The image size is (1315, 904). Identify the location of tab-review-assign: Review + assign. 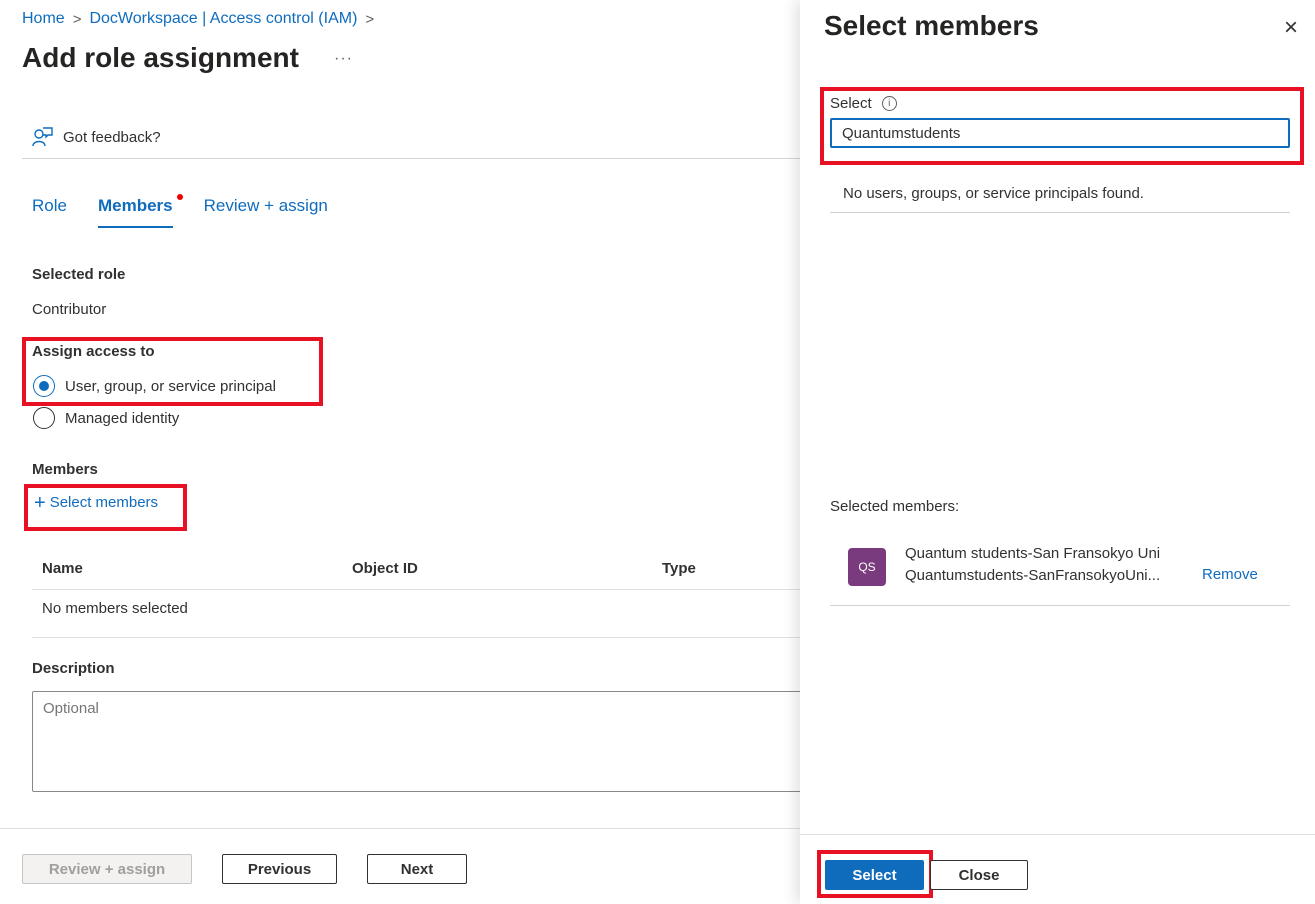
(266, 212).